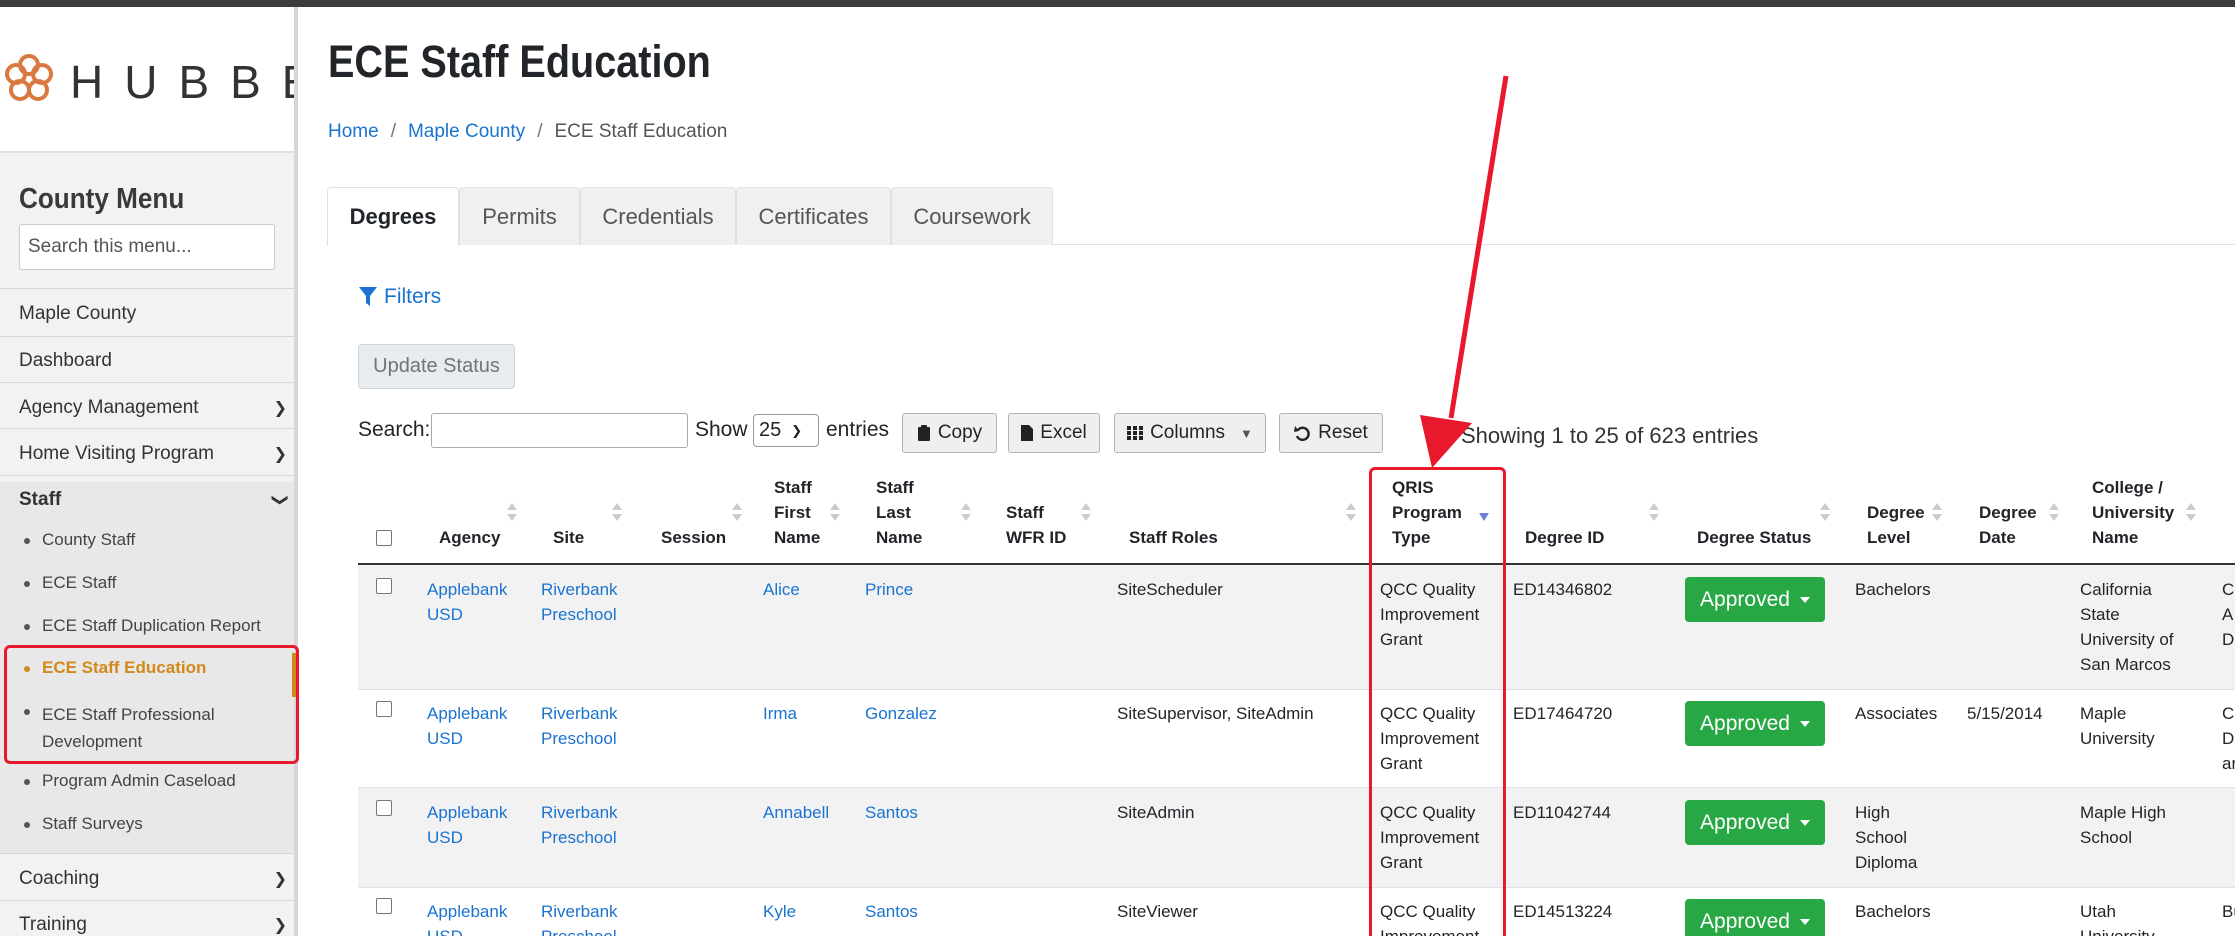 The width and height of the screenshot is (2235, 936). Describe the element at coordinates (393, 216) in the screenshot. I see `tab-degrees: Degrees` at that location.